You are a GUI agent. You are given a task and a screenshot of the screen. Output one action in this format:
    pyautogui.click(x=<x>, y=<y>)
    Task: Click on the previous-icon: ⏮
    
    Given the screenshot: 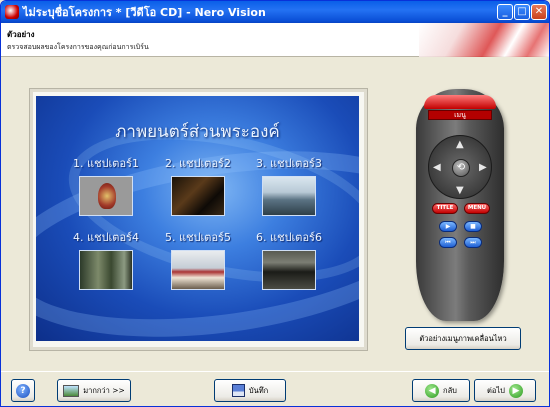 What is the action you would take?
    pyautogui.click(x=448, y=242)
    